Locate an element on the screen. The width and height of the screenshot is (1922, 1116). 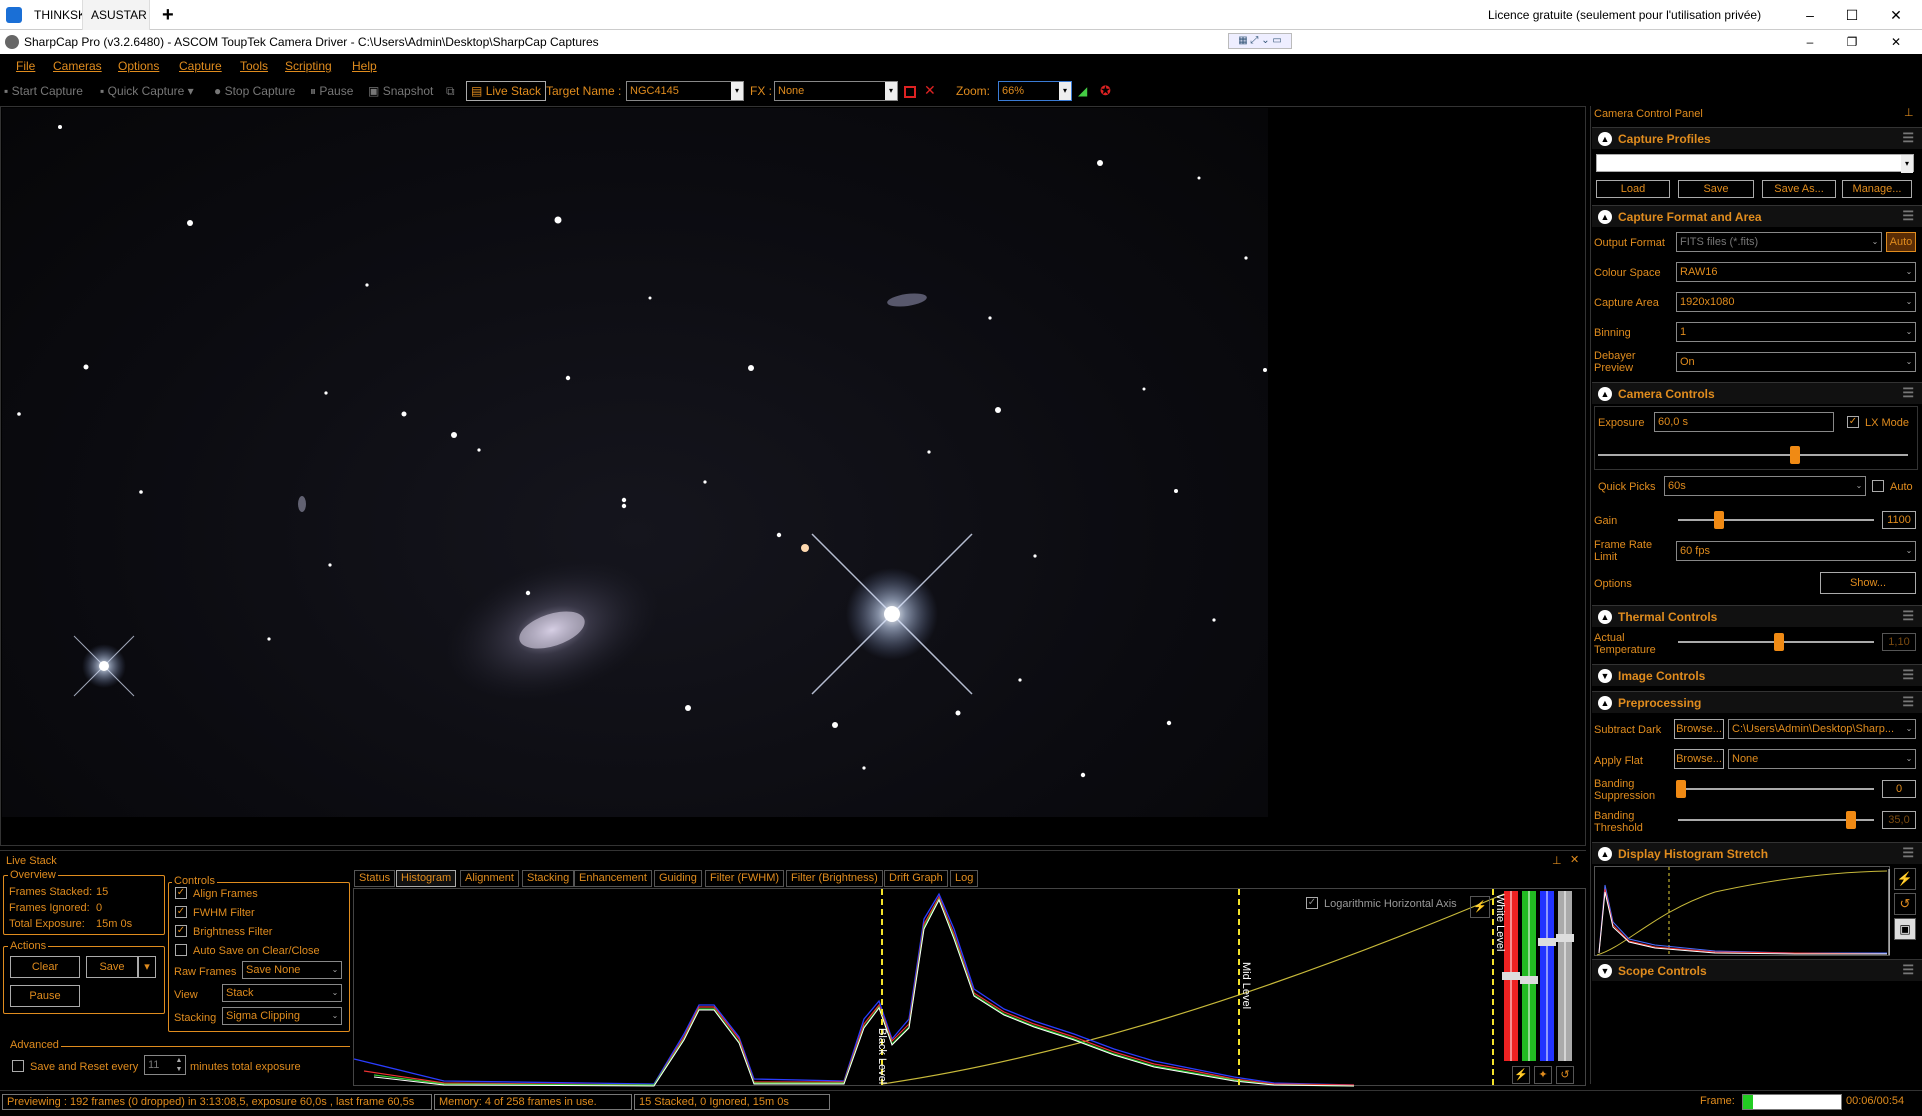
pause-button: ⏸ Pause is located at coordinates (331, 91).